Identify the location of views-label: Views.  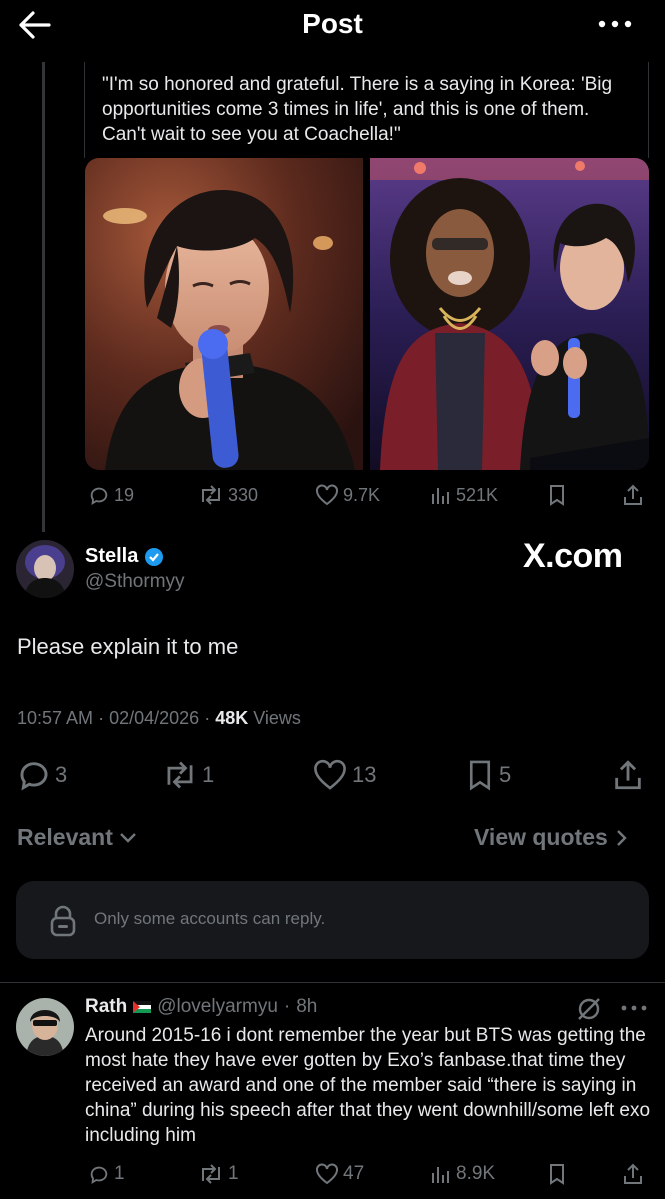
(277, 718).